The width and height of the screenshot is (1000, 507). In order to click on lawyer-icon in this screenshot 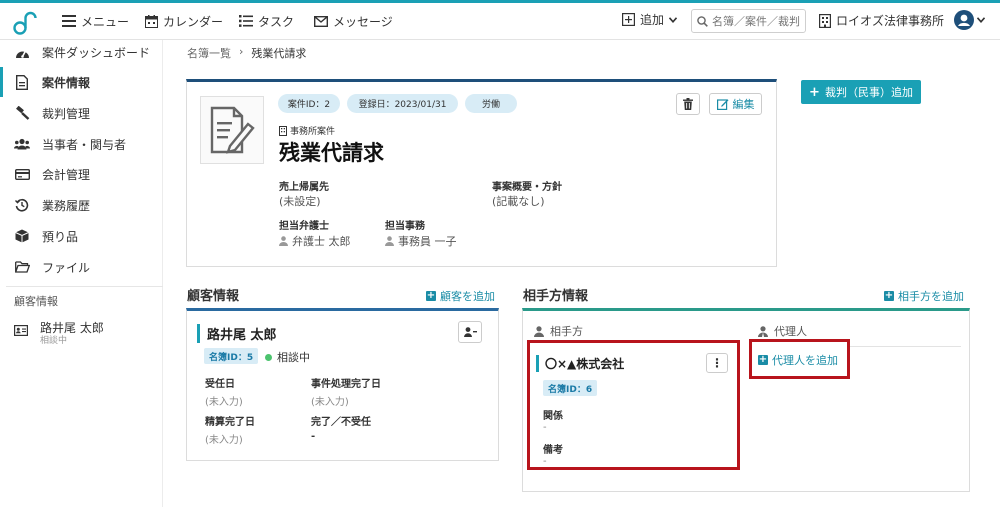, I will do `click(763, 331)`.